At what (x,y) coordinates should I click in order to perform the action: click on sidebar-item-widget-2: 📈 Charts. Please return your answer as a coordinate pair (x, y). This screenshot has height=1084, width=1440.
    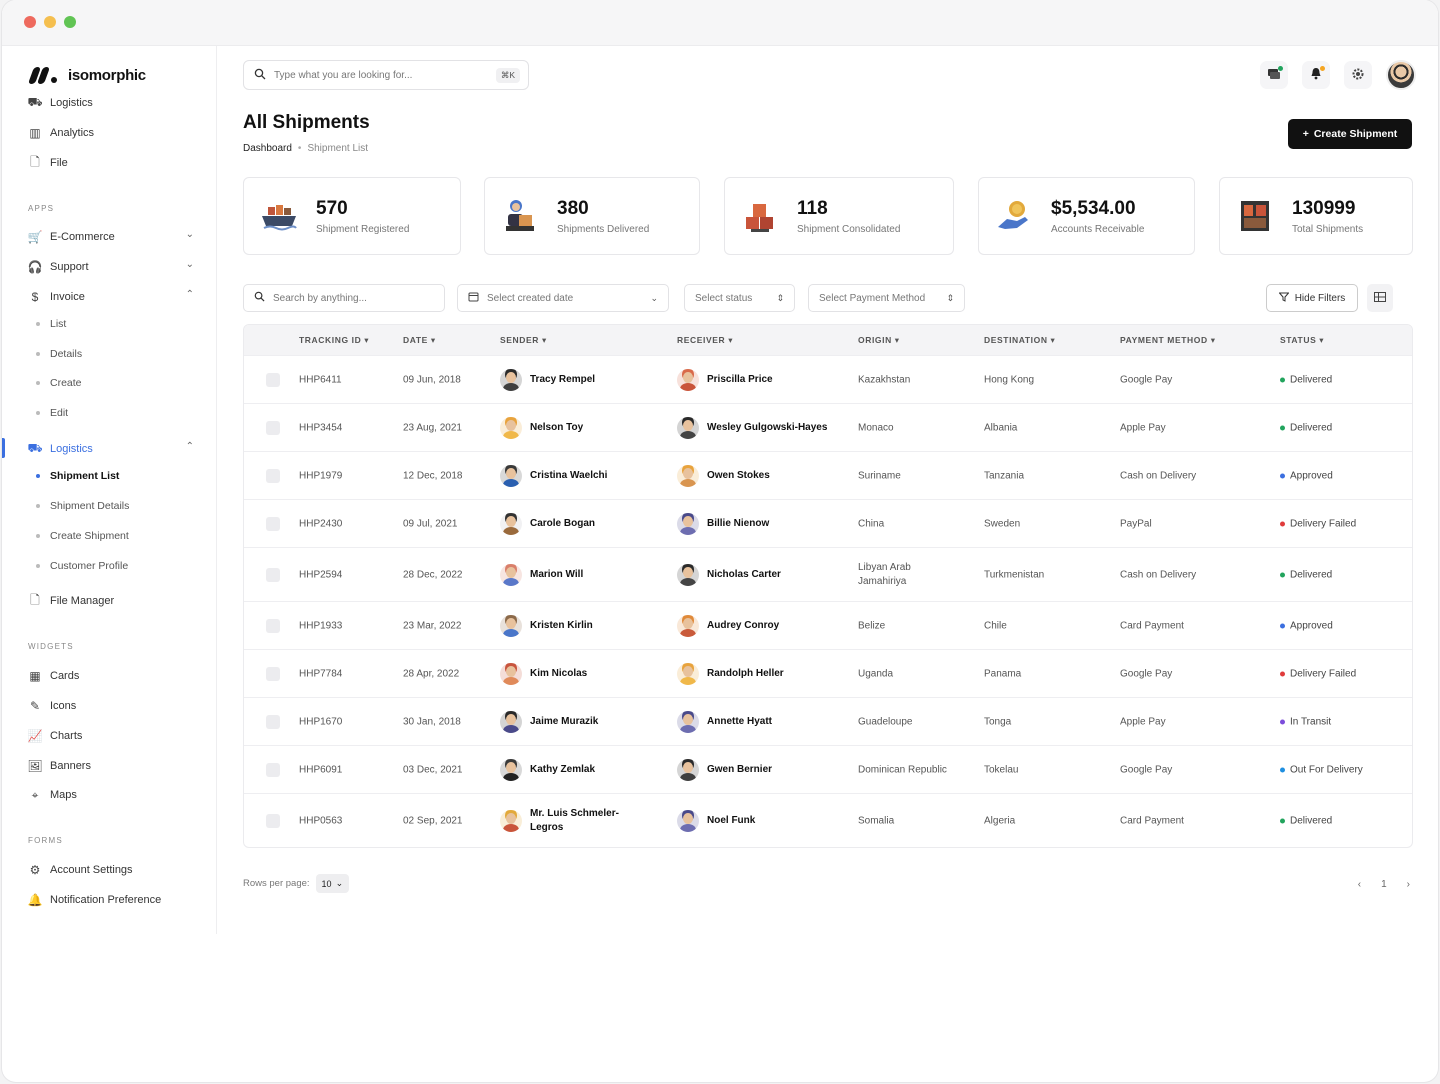
    Looking at the image, I should click on (111, 736).